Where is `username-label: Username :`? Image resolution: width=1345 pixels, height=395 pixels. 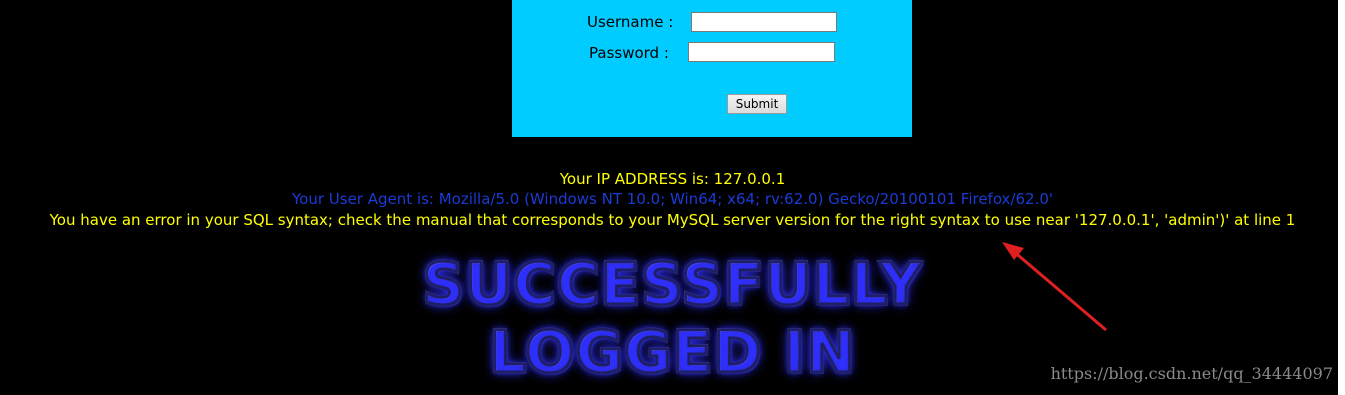 username-label: Username : is located at coordinates (630, 22).